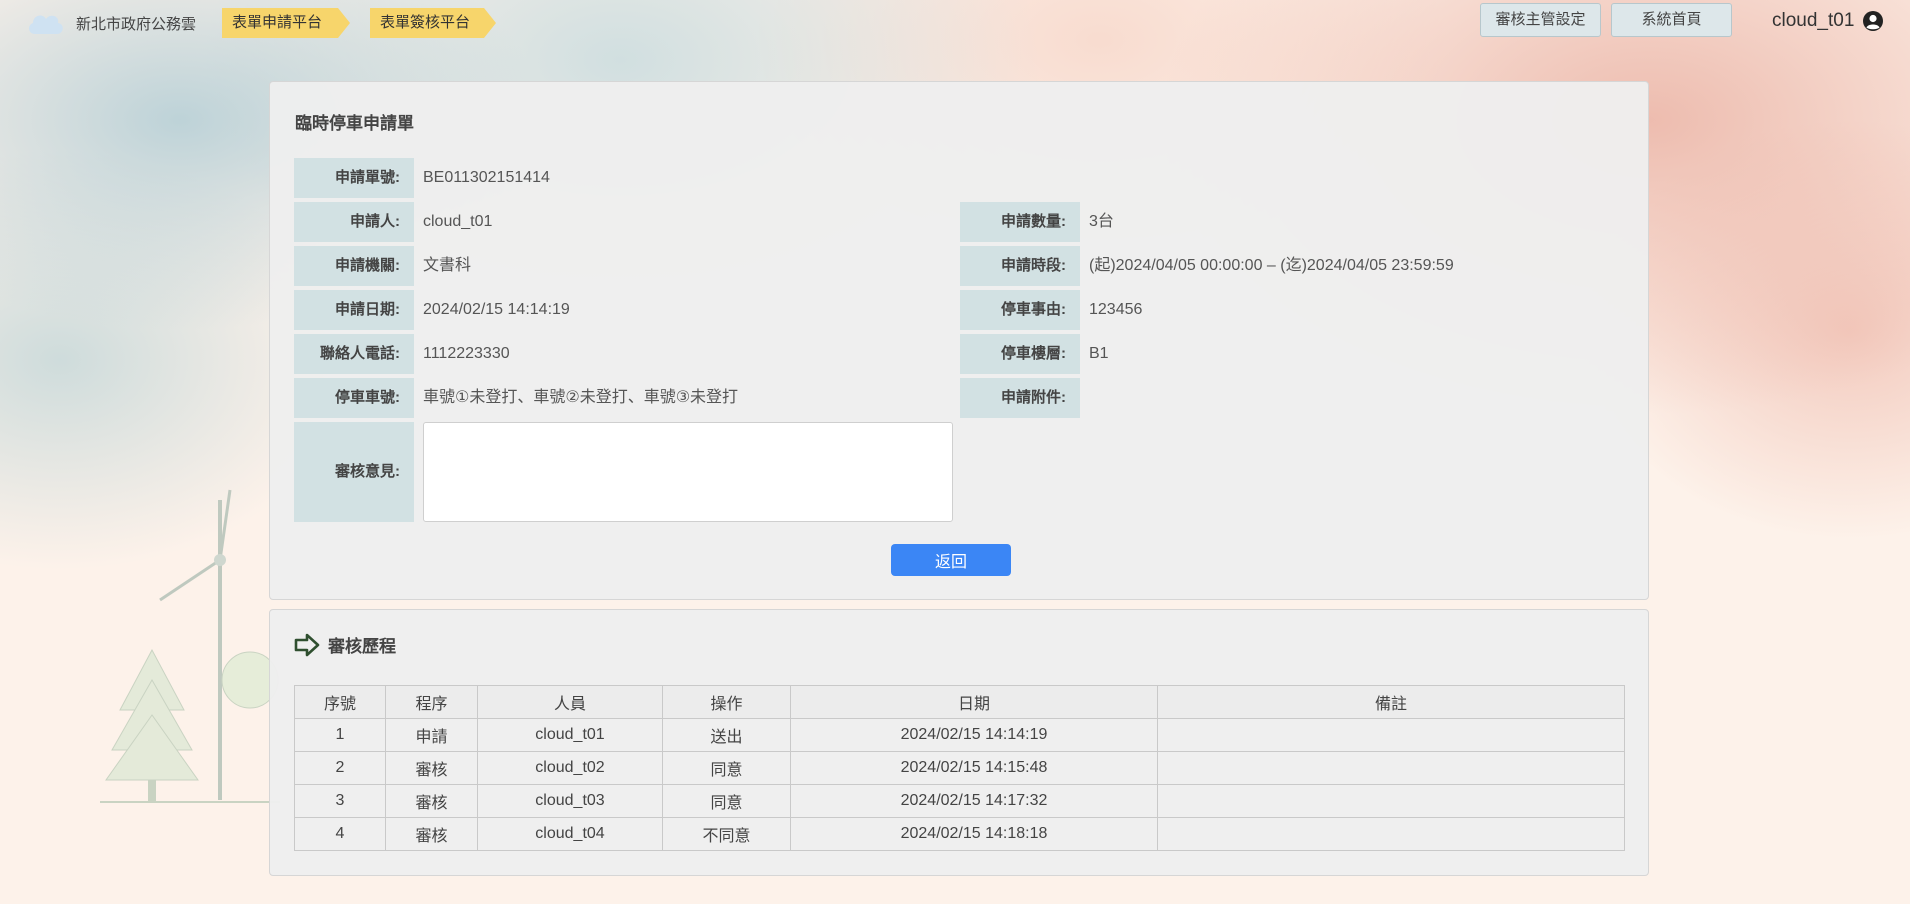 The image size is (1910, 904). I want to click on field-label: 聯絡人電話:, so click(354, 354).